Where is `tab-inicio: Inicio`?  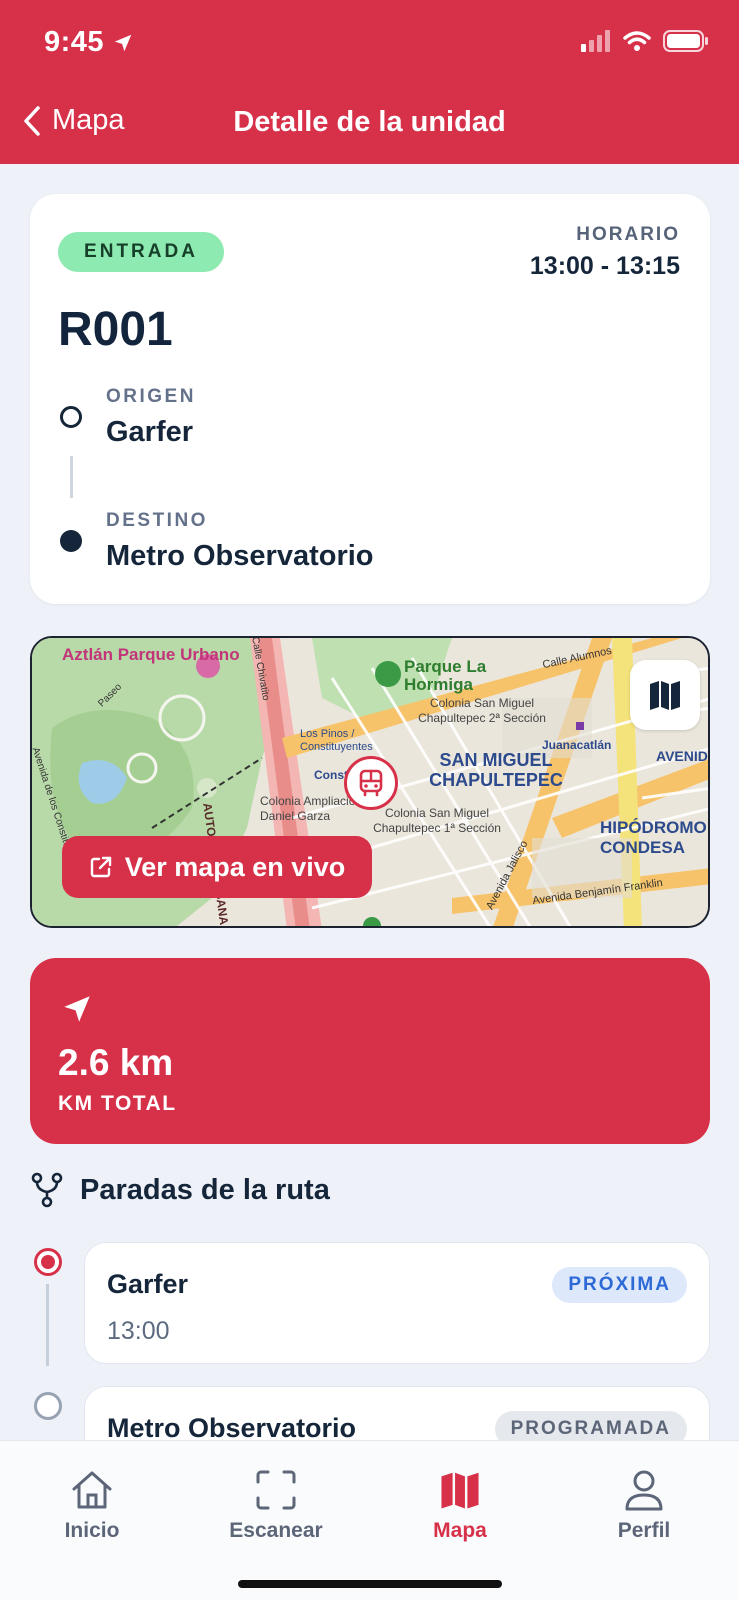
tab-inicio: Inicio is located at coordinates (92, 1506).